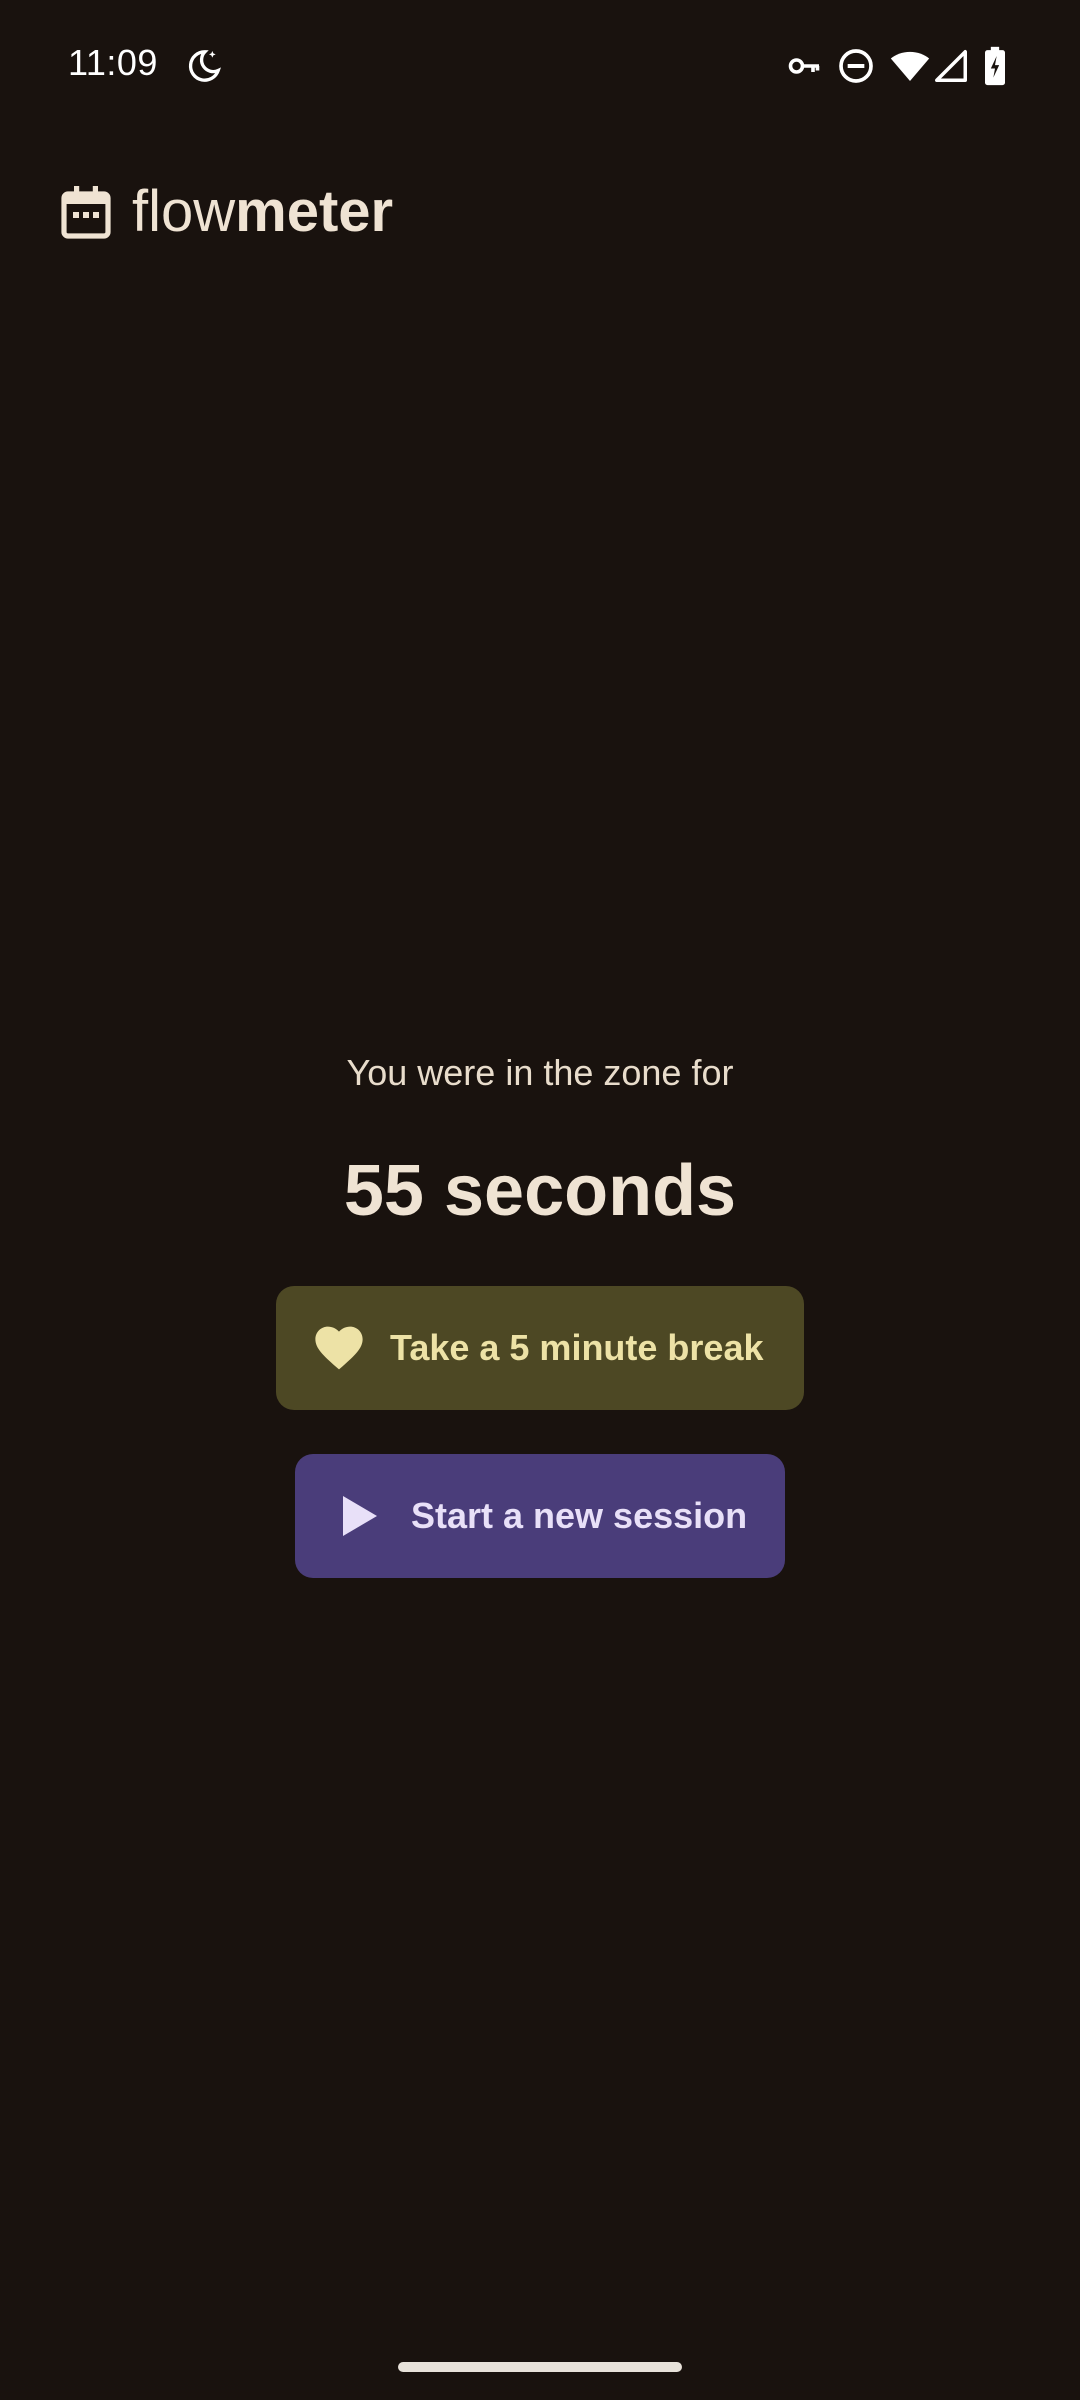 The image size is (1080, 2400). I want to click on app-title-light: flow, so click(184, 211).